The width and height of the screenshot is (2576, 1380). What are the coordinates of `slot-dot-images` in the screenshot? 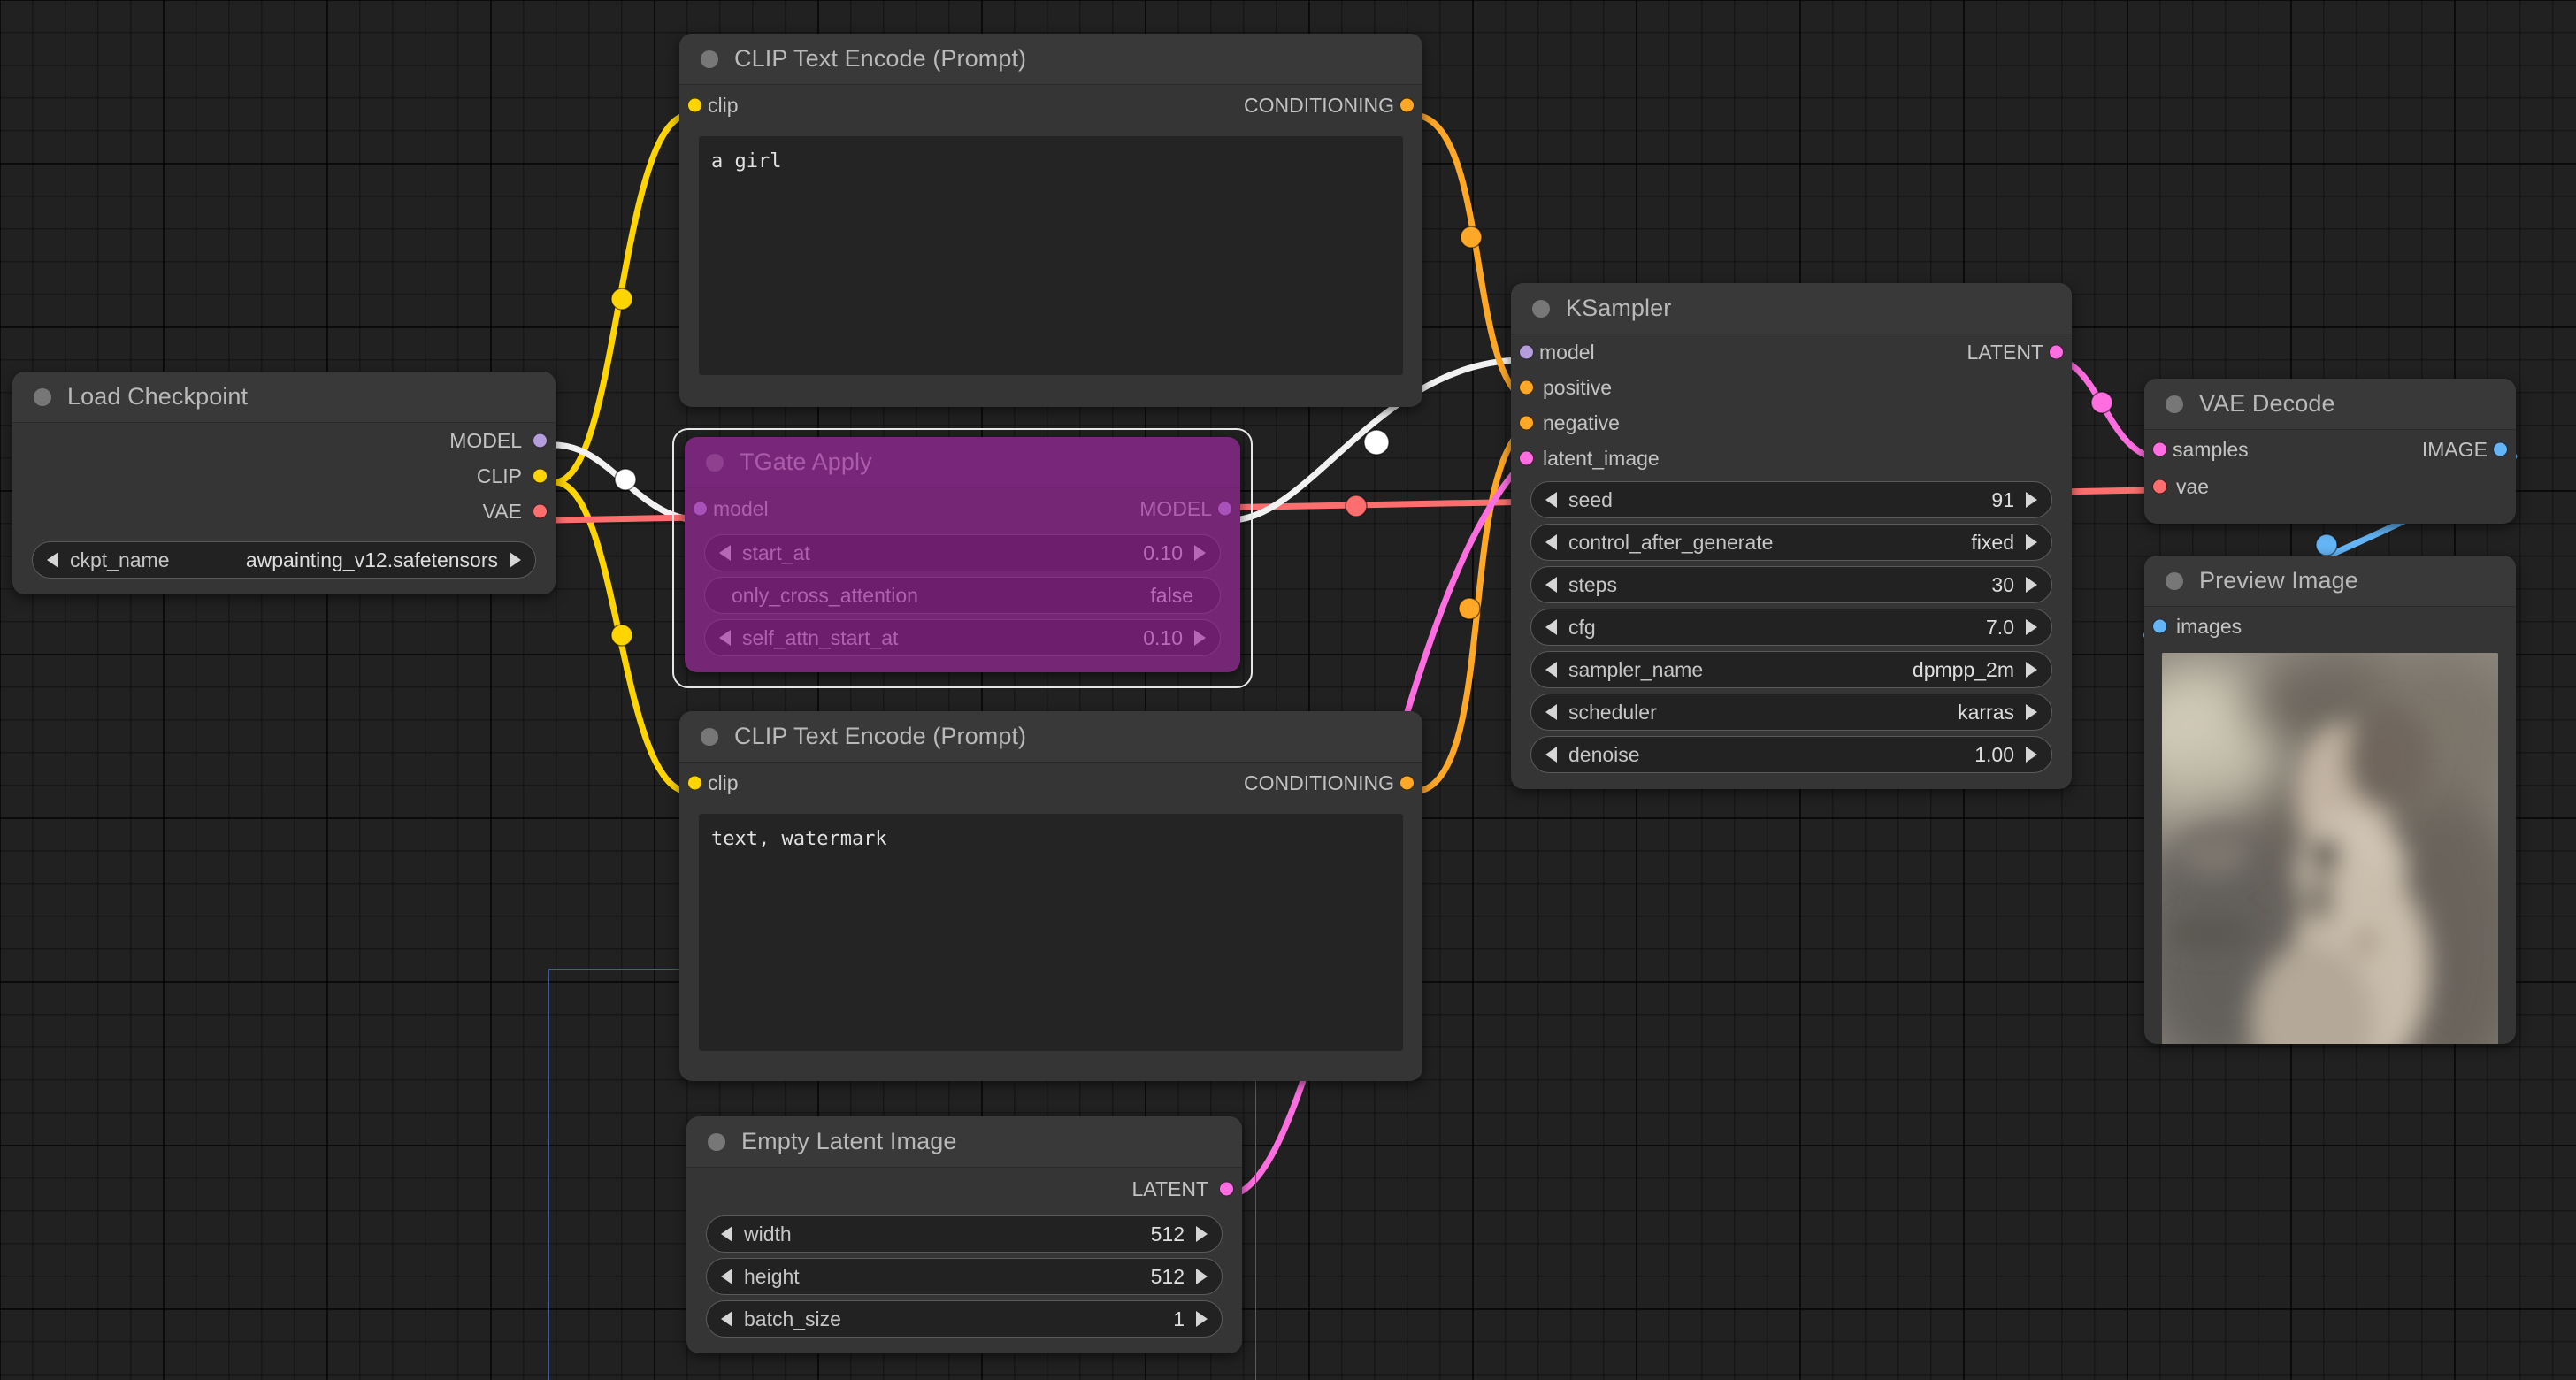 It's located at (2159, 626).